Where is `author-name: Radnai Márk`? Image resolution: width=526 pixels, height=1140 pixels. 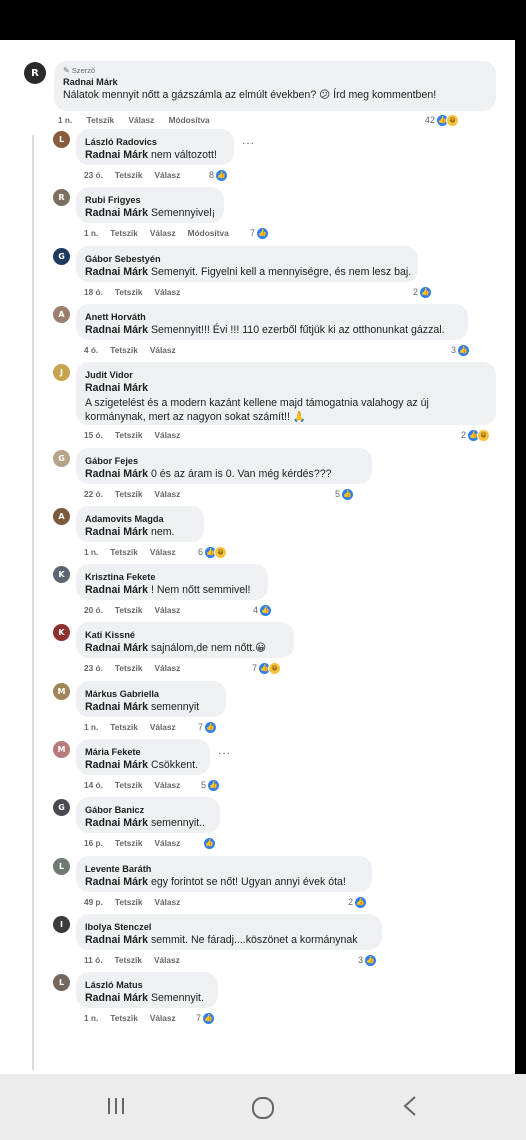
author-name: Radnai Márk is located at coordinates (274, 82).